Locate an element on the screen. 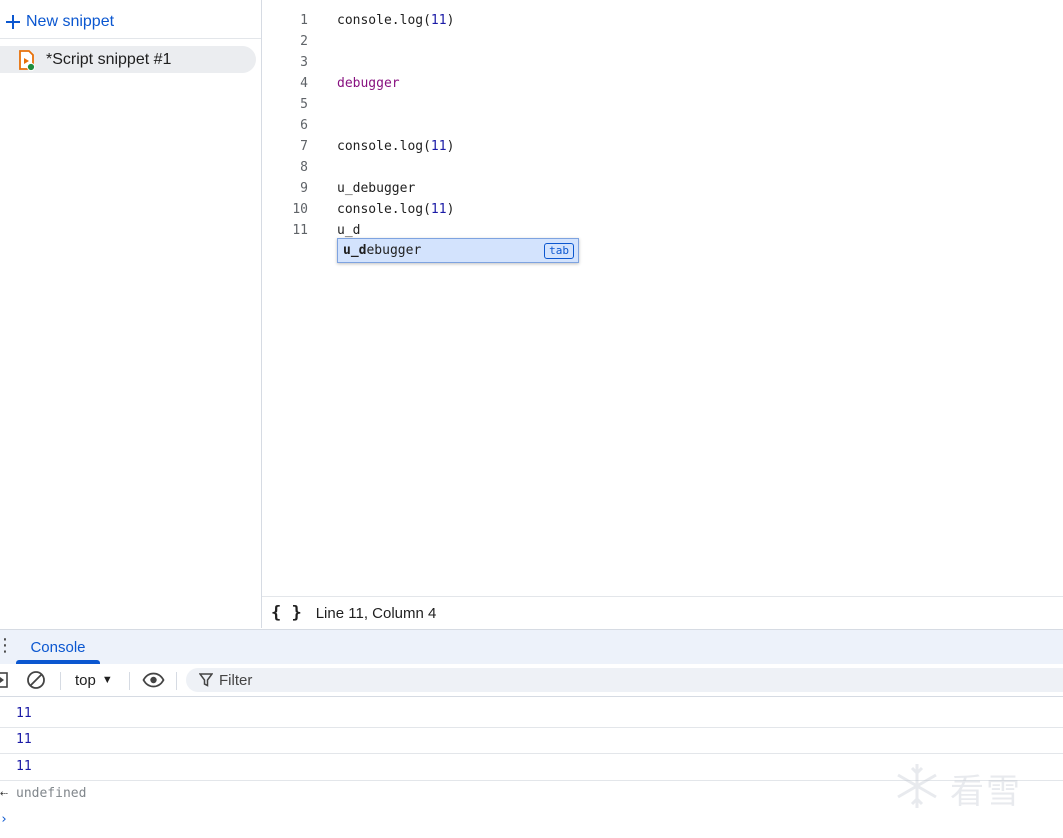 This screenshot has height=838, width=1063. autocomplete-text: u_debugger is located at coordinates (382, 250).